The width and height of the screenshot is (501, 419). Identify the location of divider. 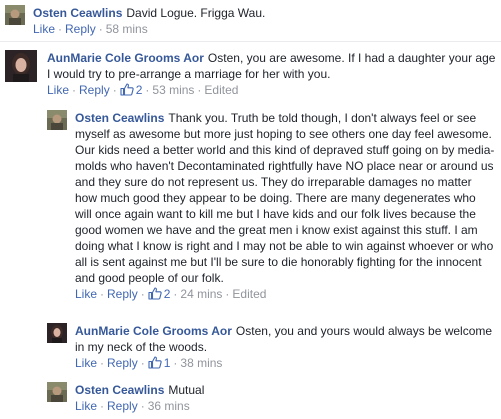
(250, 41).